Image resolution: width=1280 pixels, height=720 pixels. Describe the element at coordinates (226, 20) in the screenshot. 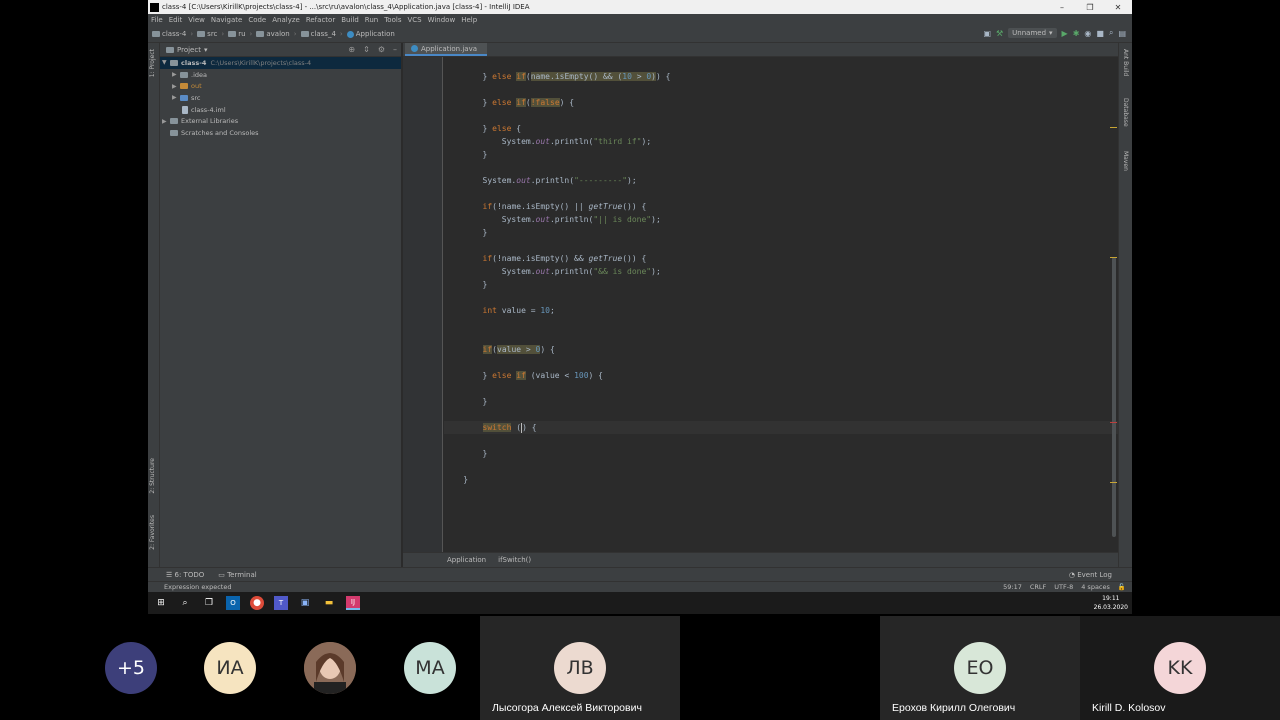

I see `menu-navigate: Navigate` at that location.